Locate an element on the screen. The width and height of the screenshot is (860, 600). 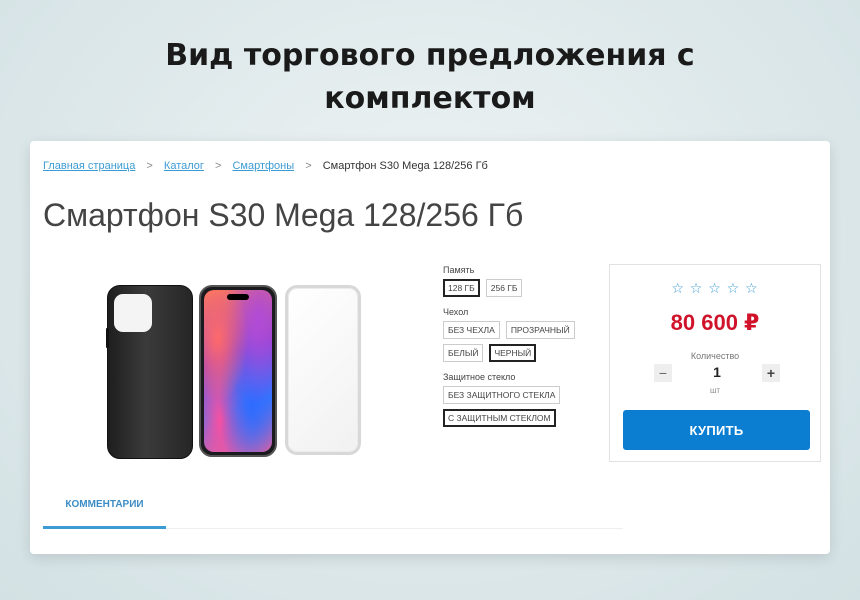
breadcrumb-smartphones-link: Смартфоны is located at coordinates (263, 166).